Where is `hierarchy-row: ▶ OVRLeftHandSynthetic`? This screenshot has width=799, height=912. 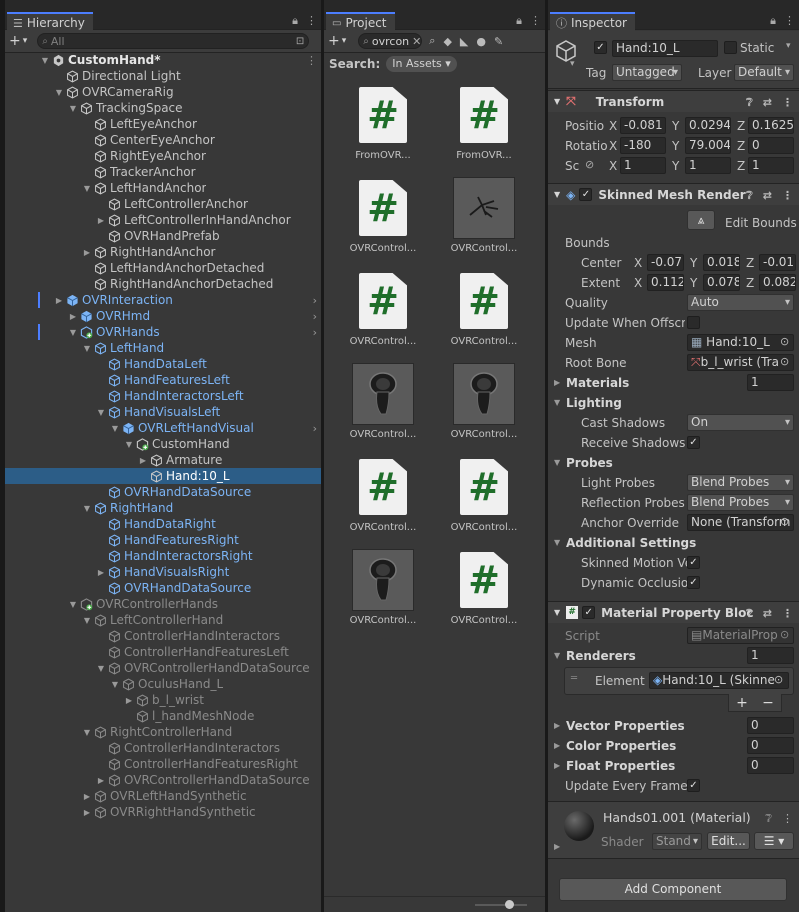 hierarchy-row: ▶ OVRLeftHandSynthetic is located at coordinates (163, 796).